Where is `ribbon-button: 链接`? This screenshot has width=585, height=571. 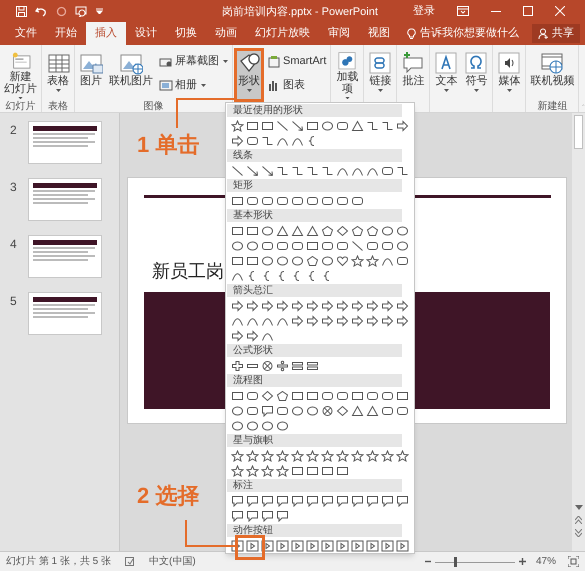
ribbon-button: 链接 is located at coordinates (380, 75).